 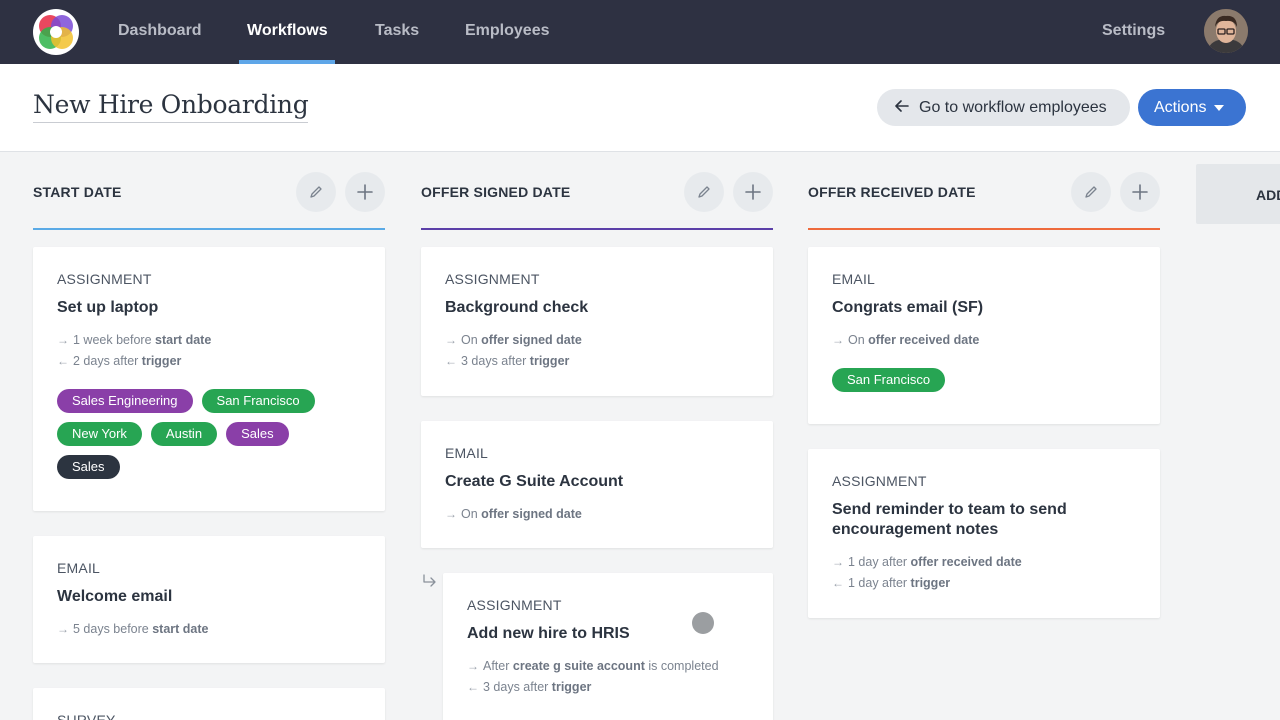 I want to click on card-title: Welcome email, so click(x=115, y=596).